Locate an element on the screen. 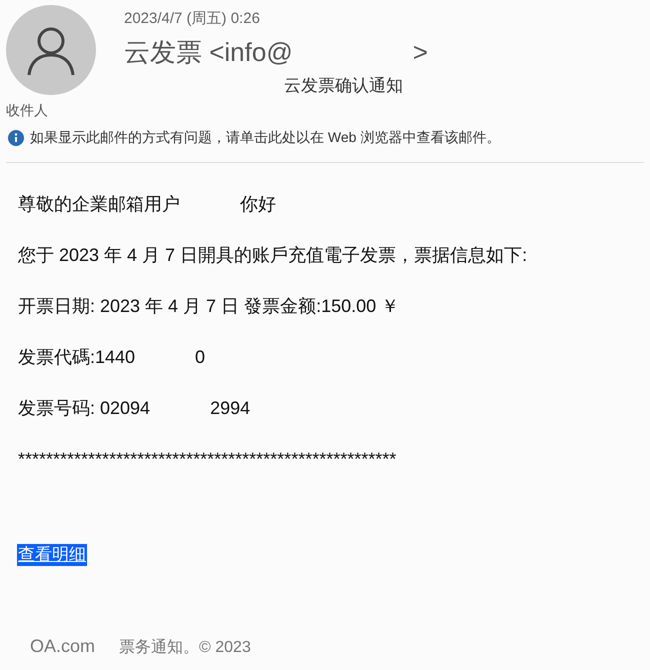 The image size is (650, 670). body-text: 发票号码: 02094 is located at coordinates (84, 408).